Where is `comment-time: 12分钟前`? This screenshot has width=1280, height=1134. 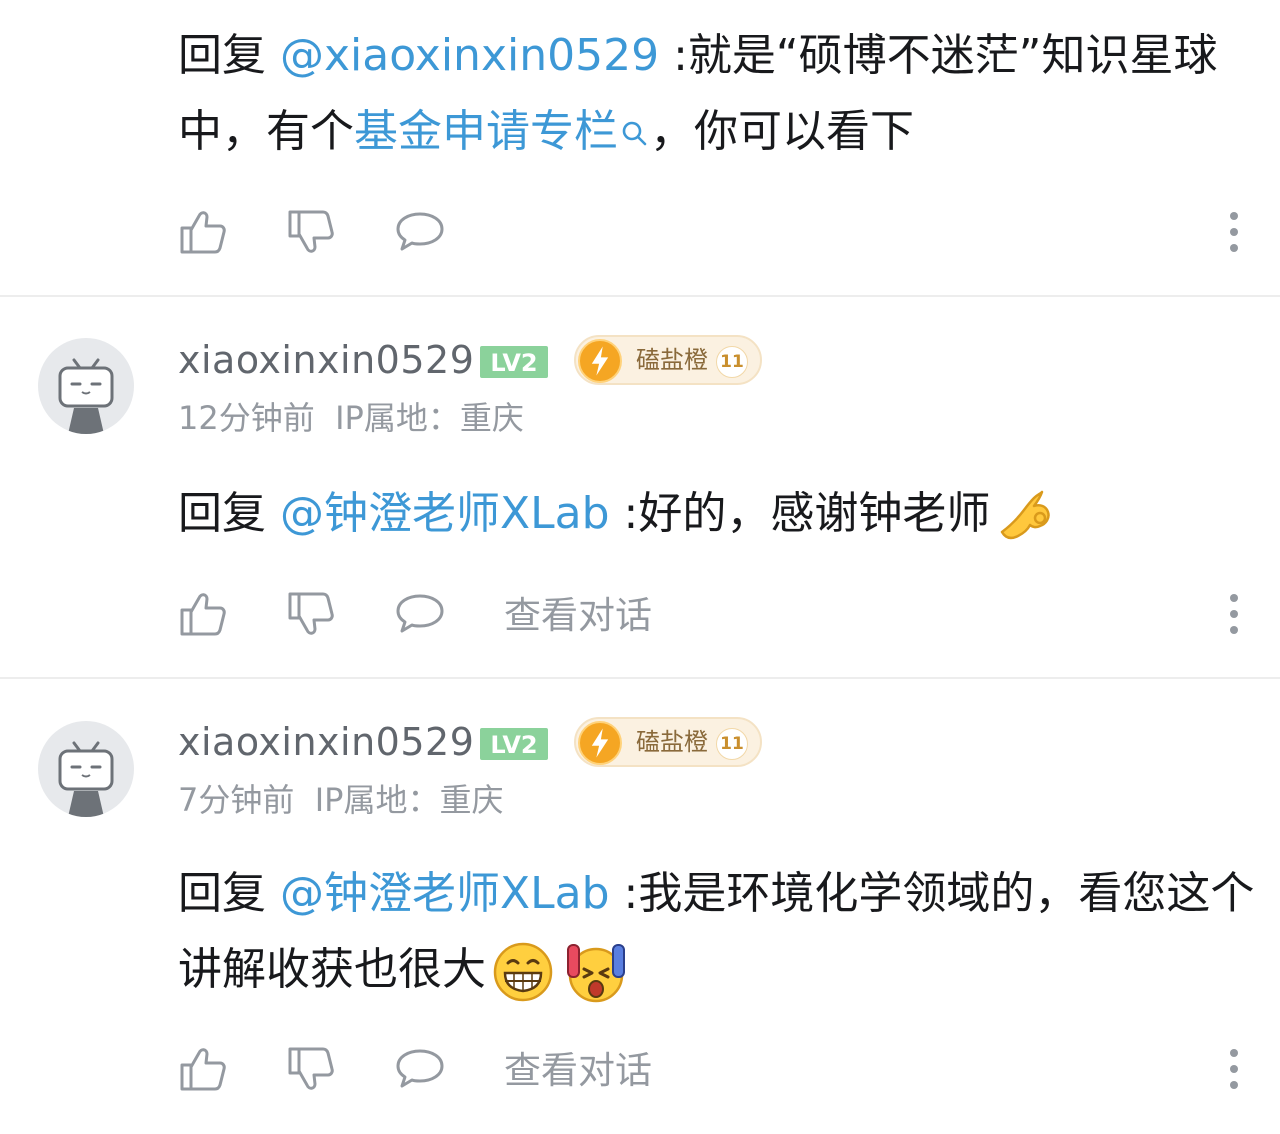
comment-time: 12分钟前 is located at coordinates (246, 418).